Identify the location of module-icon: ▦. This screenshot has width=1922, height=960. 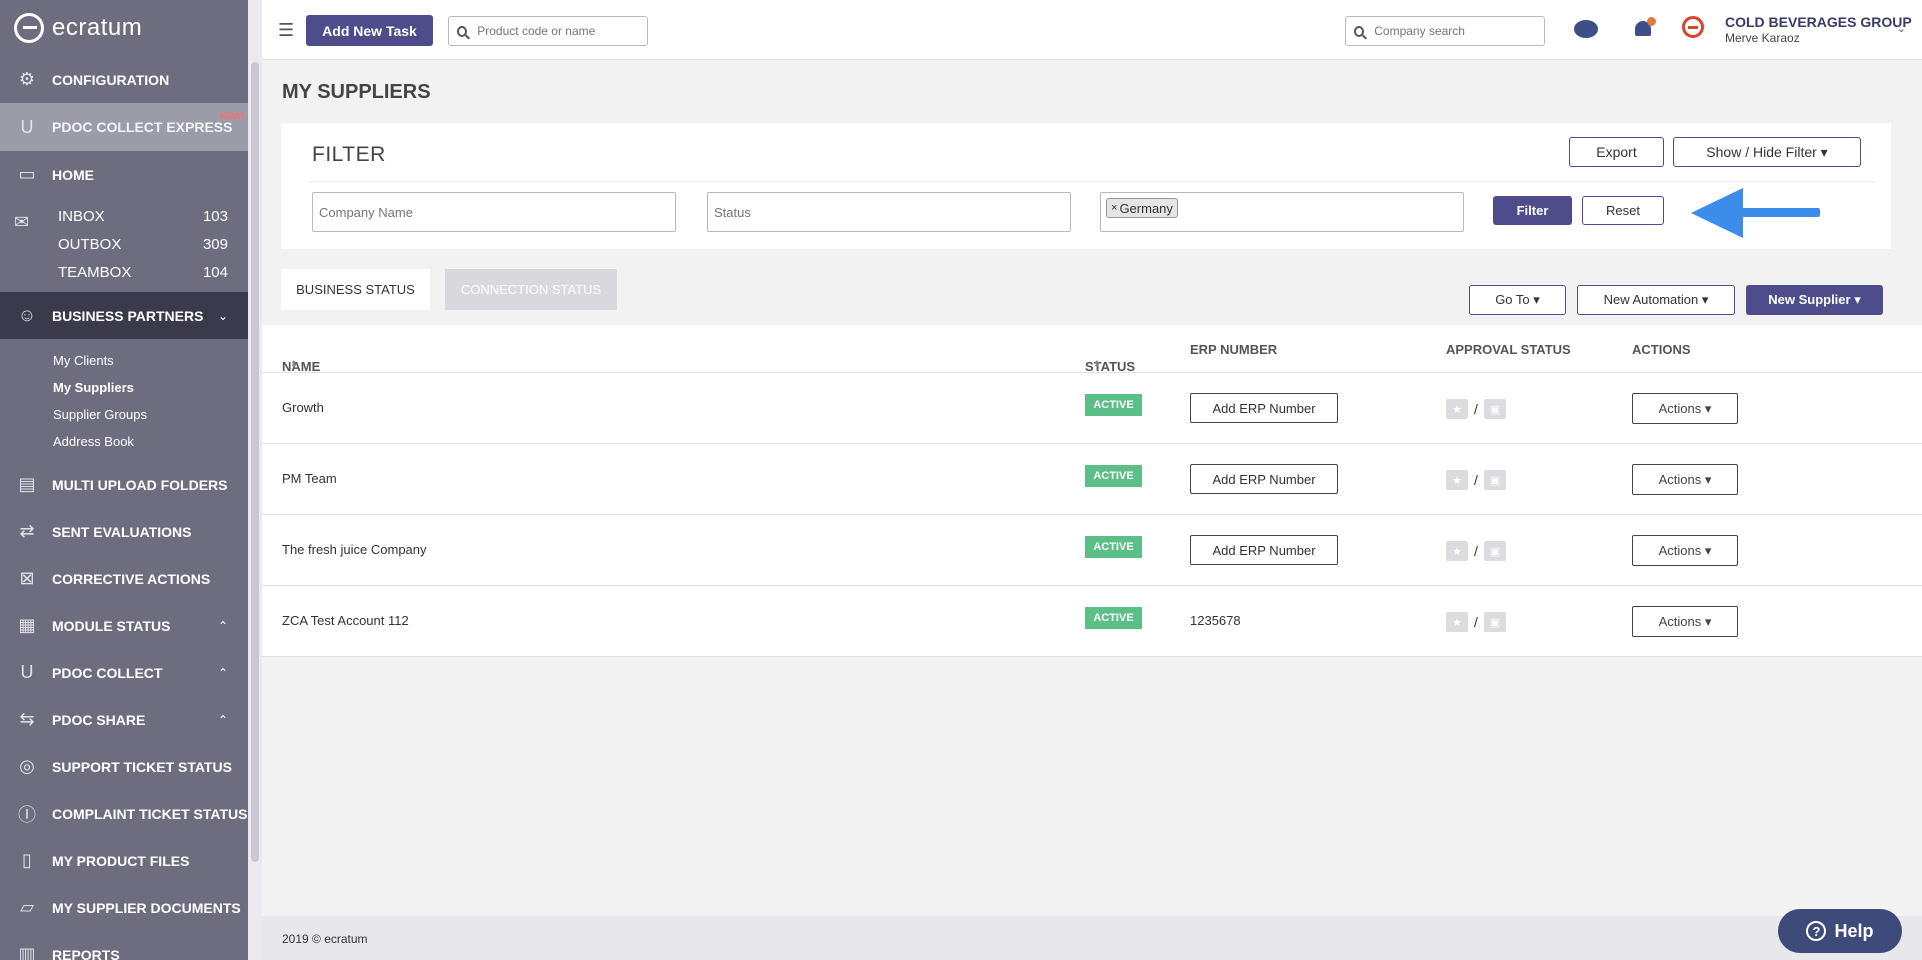
(27, 625).